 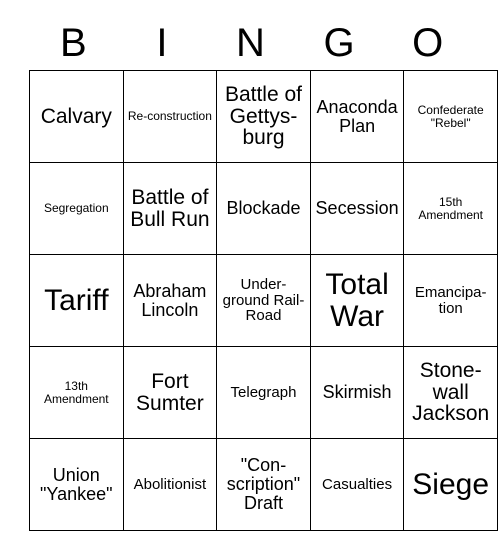 What do you see at coordinates (170, 116) in the screenshot?
I see `bingo-cell: Re-construction` at bounding box center [170, 116].